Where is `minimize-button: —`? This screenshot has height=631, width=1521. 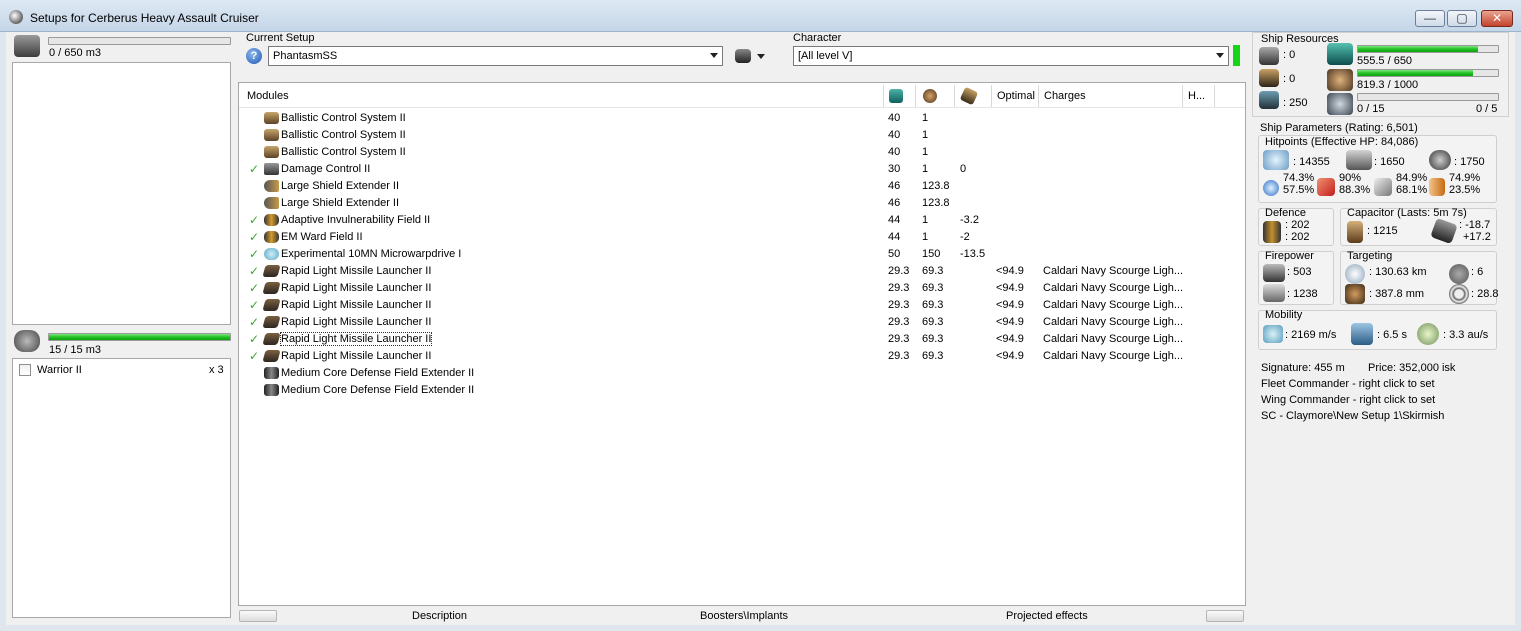
minimize-button: — is located at coordinates (1430, 18).